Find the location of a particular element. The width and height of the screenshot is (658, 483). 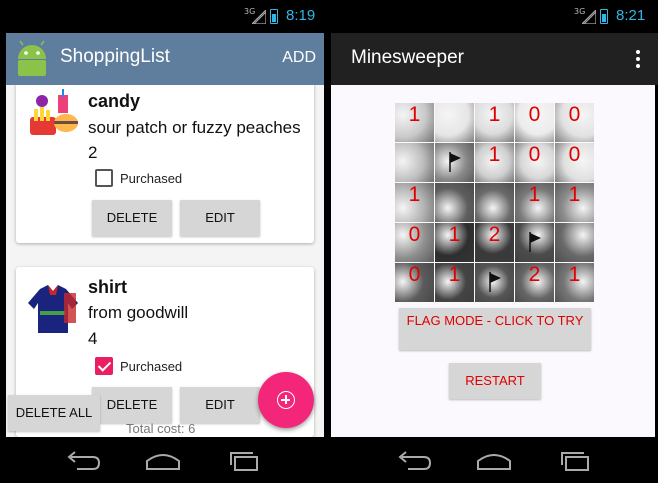

delete-all-button: DELETE ALL is located at coordinates (54, 413).